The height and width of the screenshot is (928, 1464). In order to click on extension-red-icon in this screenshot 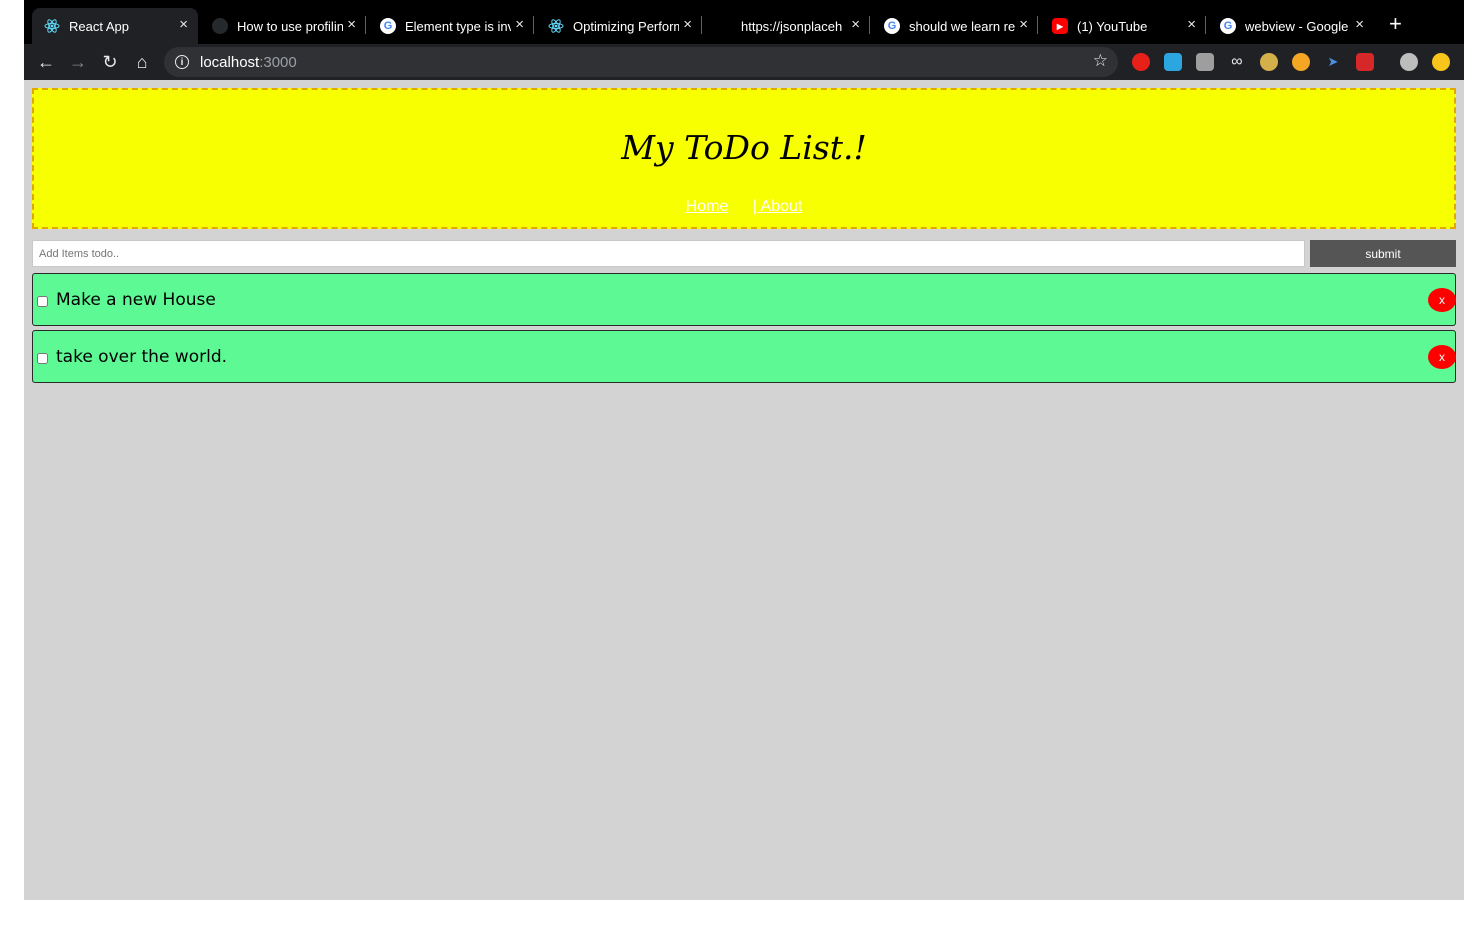, I will do `click(1365, 62)`.